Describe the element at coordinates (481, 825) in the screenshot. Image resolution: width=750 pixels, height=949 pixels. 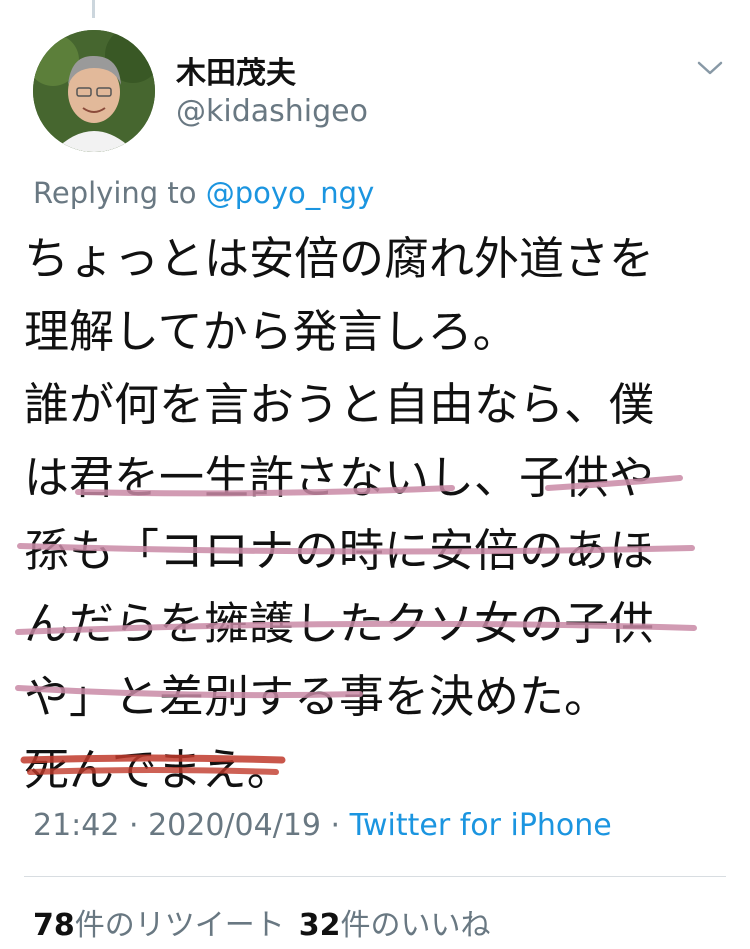
I see `tweet-source-link: Twitter for iPhone` at that location.